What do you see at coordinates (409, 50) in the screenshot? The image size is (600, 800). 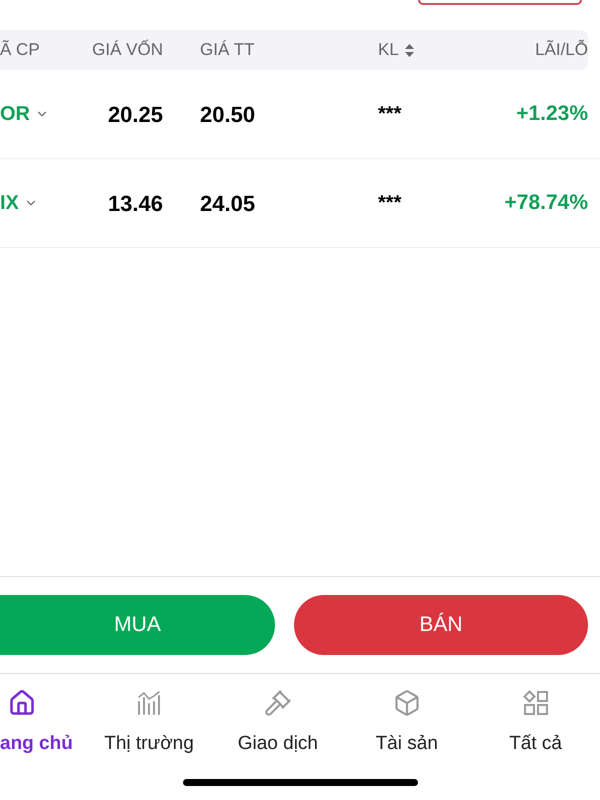 I see `sort-icon` at bounding box center [409, 50].